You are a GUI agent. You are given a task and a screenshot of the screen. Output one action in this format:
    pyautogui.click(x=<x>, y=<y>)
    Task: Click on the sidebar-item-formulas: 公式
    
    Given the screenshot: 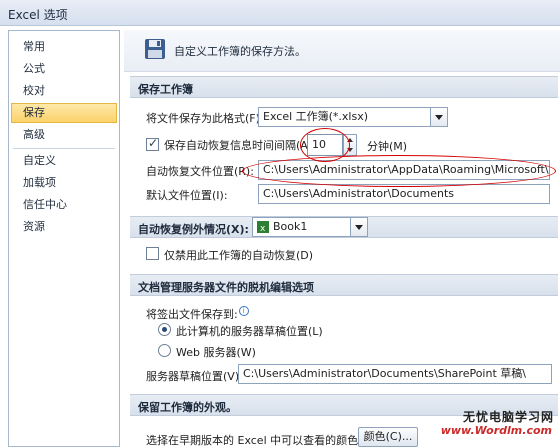 What is the action you would take?
    pyautogui.click(x=64, y=69)
    